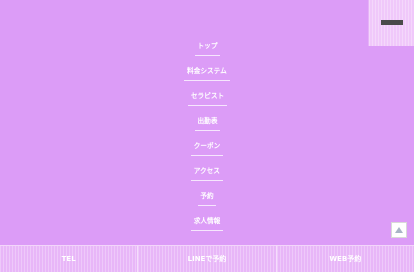  I want to click on bottom-action-bar: TEL LINEで予約 WEB予約, so click(207, 258).